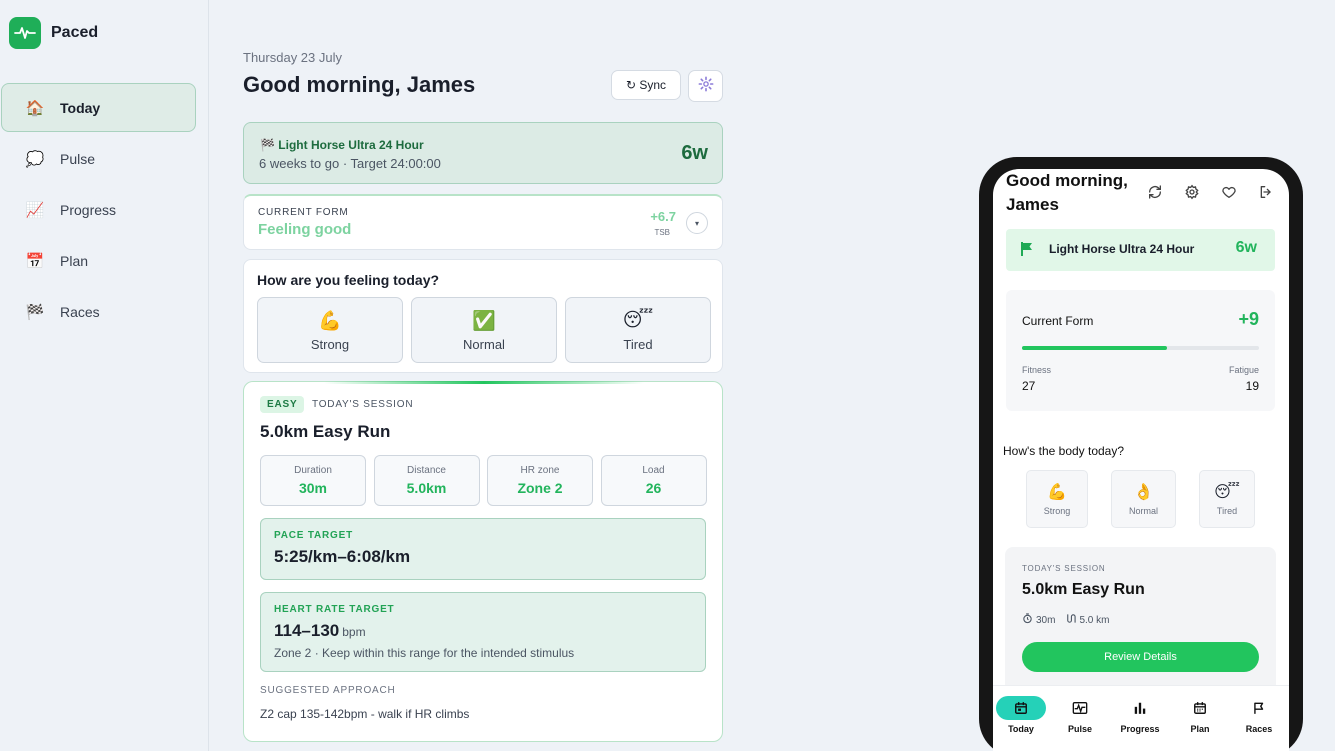 The height and width of the screenshot is (751, 1335). I want to click on phone-tab-progress: Progress, so click(1140, 715).